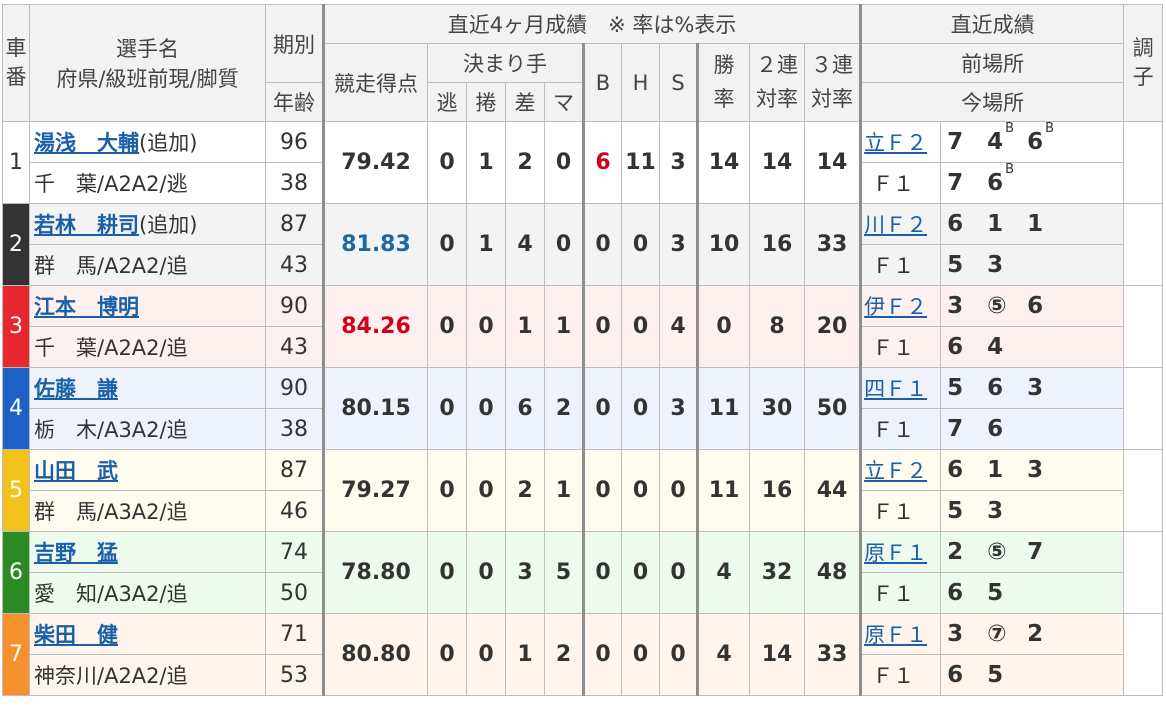  What do you see at coordinates (1032, 265) in the screenshot?
I see `this-results: 53` at bounding box center [1032, 265].